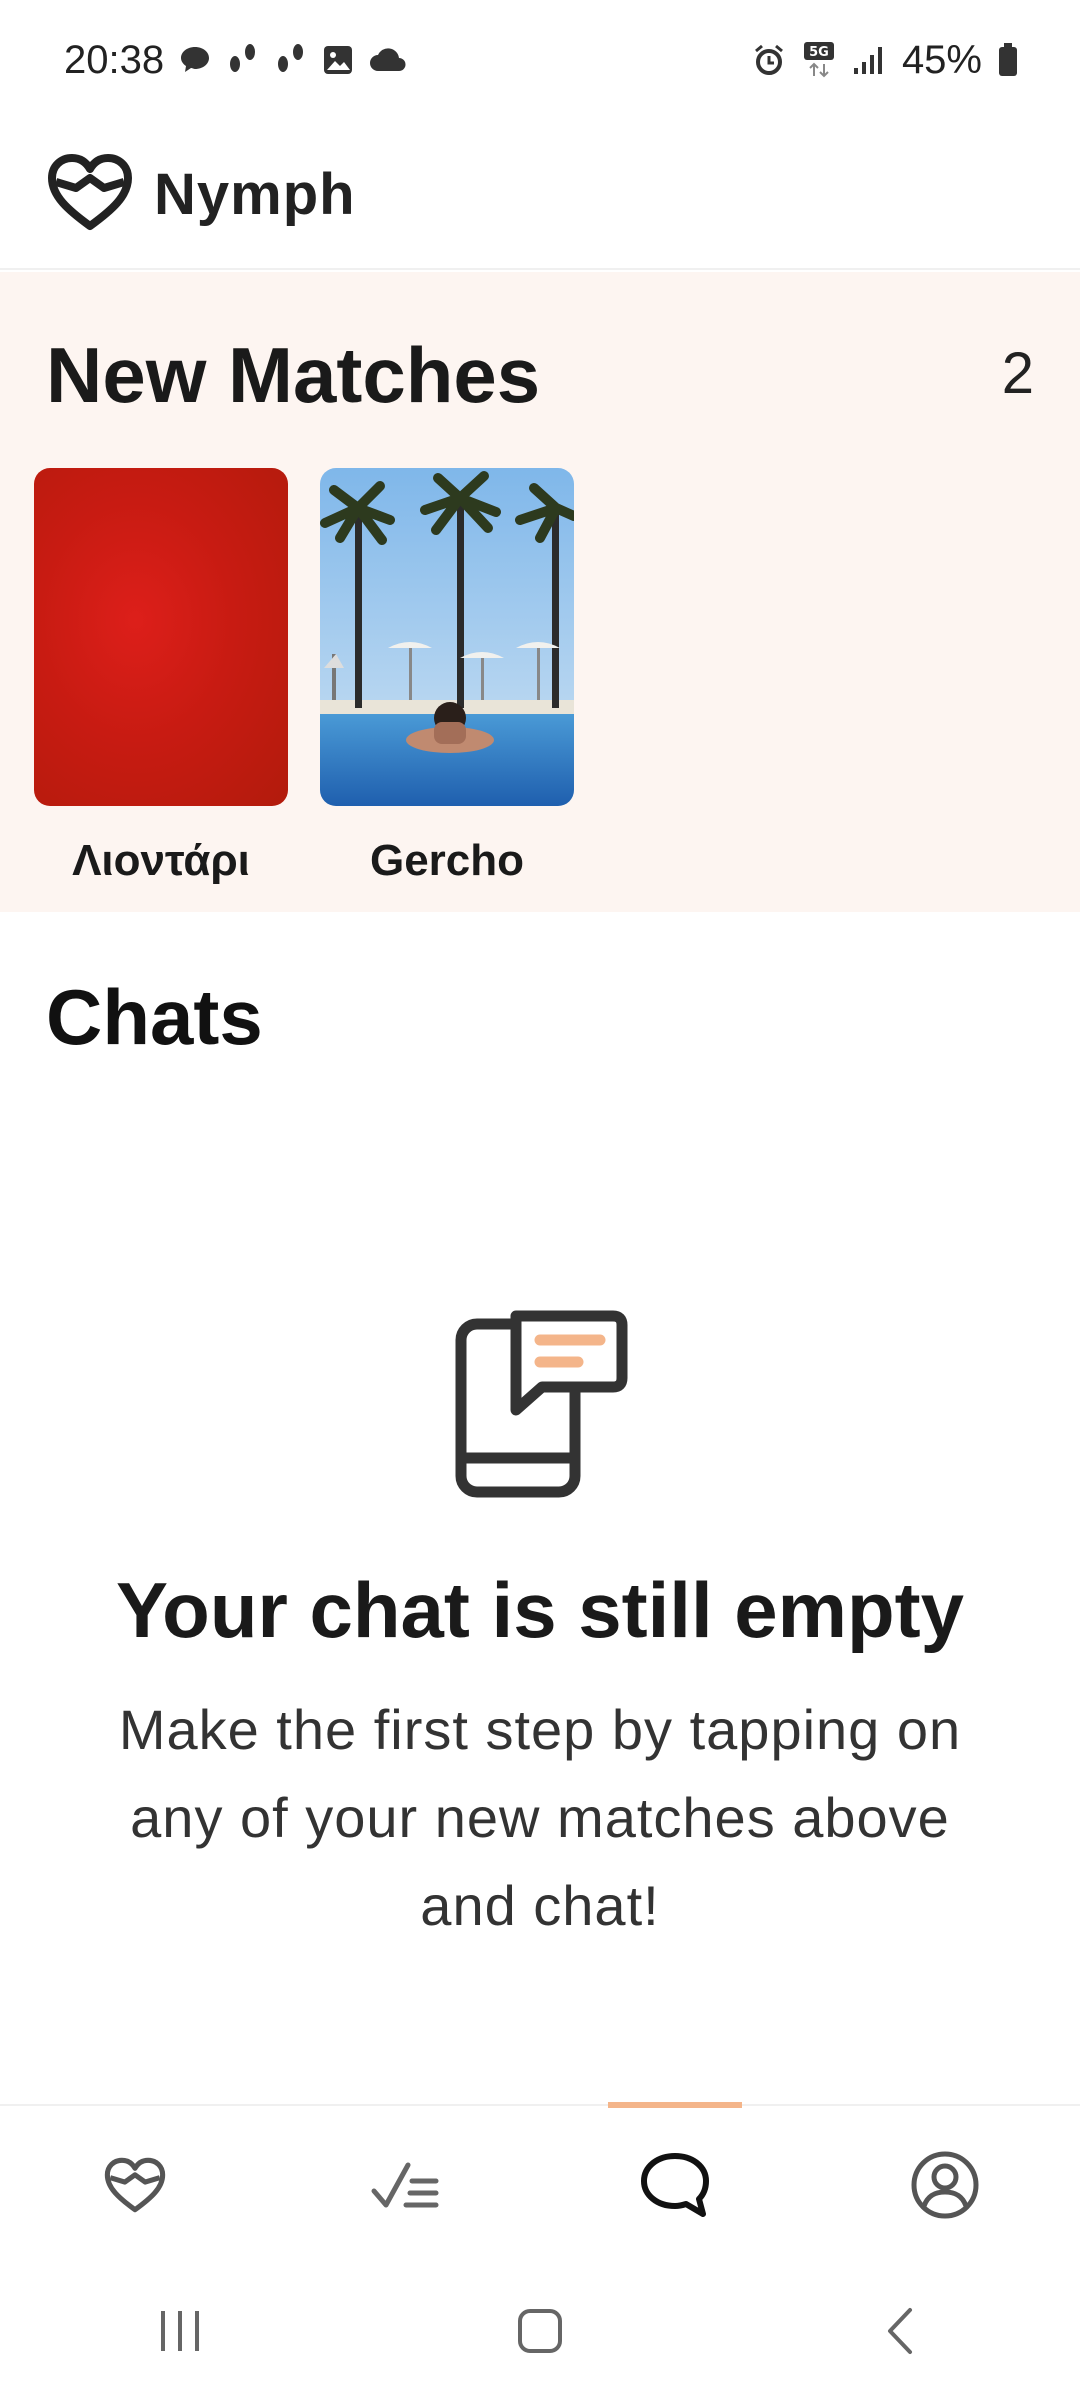  What do you see at coordinates (769, 60) in the screenshot?
I see `alarm-icon` at bounding box center [769, 60].